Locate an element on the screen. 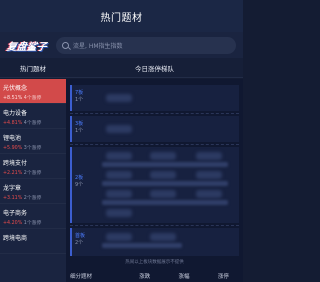 The image size is (320, 282). search-placeholder: 流星, HM指生指数 is located at coordinates (98, 46).